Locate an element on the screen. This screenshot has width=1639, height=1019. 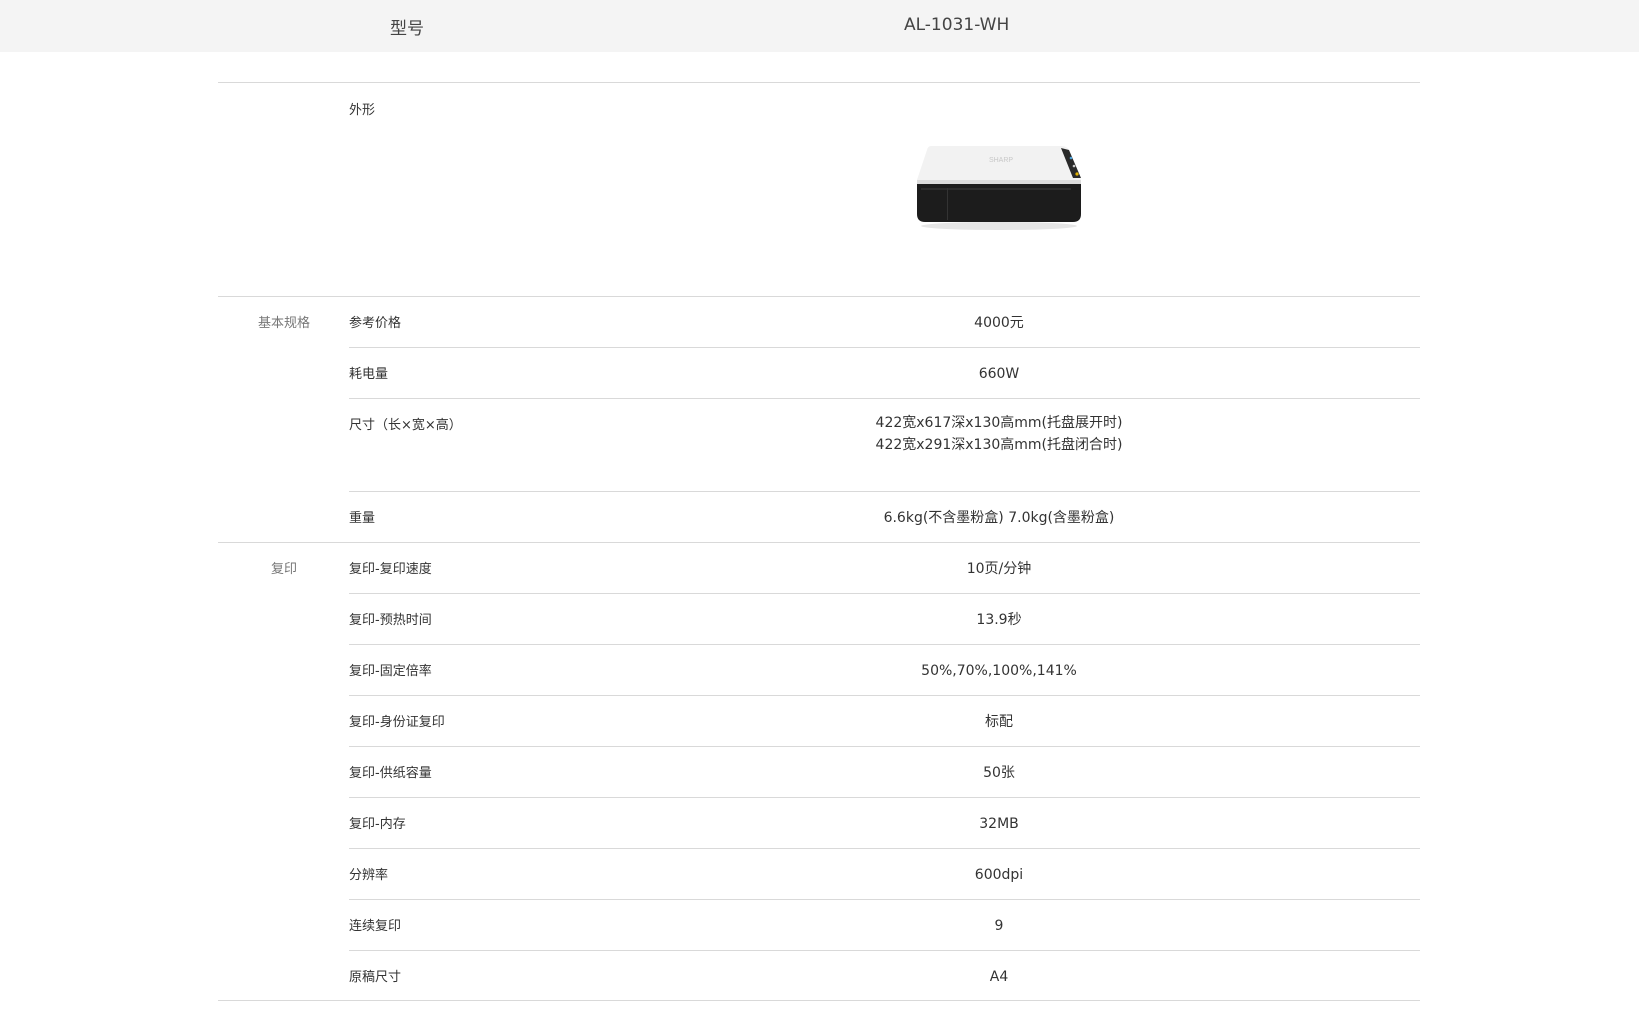
spec-row-value: 50%,70%,100%,141% is located at coordinates (999, 671).